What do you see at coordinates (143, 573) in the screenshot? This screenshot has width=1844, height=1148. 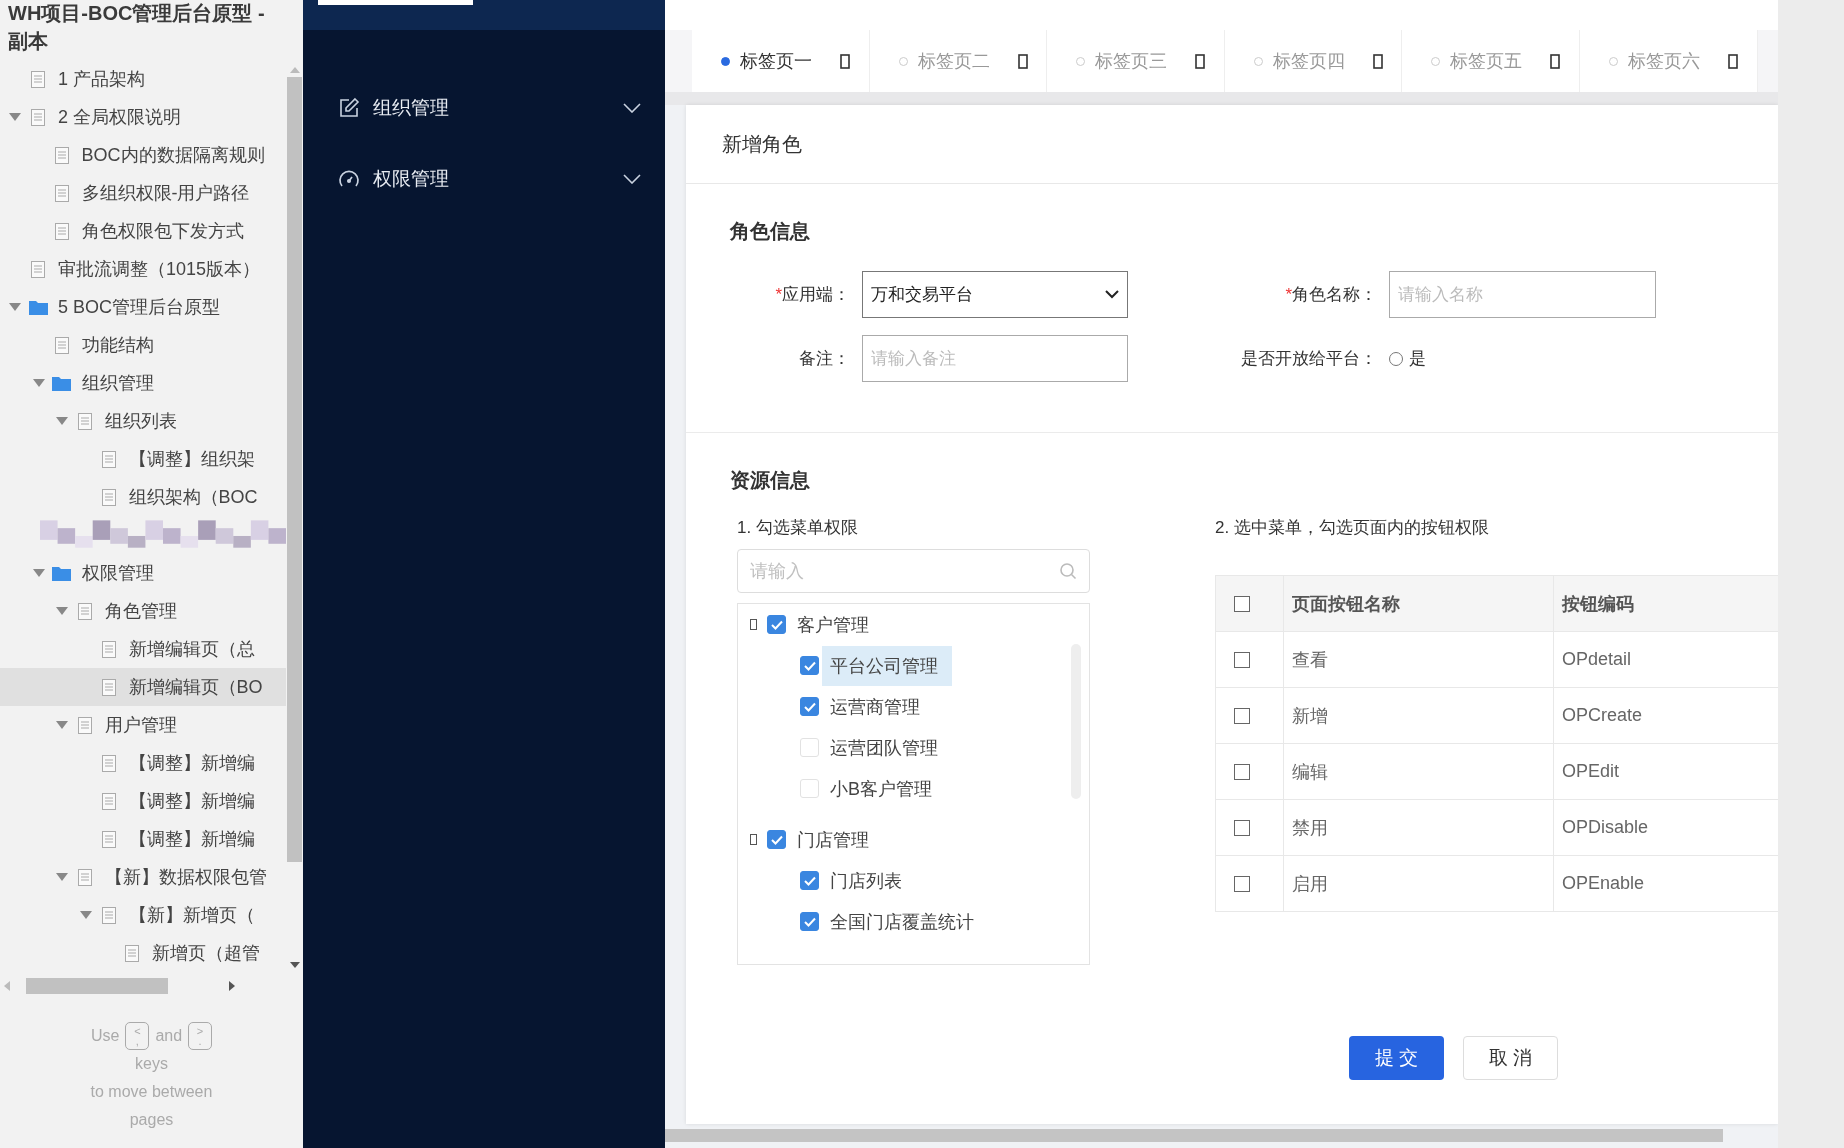 I see `tree-item: 权限管理` at bounding box center [143, 573].